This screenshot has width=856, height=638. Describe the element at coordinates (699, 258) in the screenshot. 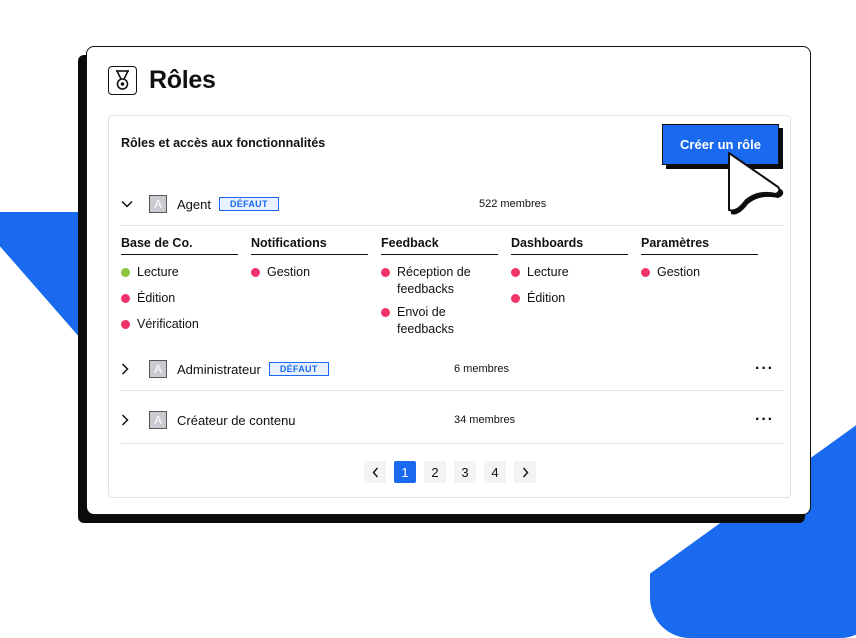

I see `permission-column-parametres: Paramètres Gestion` at that location.